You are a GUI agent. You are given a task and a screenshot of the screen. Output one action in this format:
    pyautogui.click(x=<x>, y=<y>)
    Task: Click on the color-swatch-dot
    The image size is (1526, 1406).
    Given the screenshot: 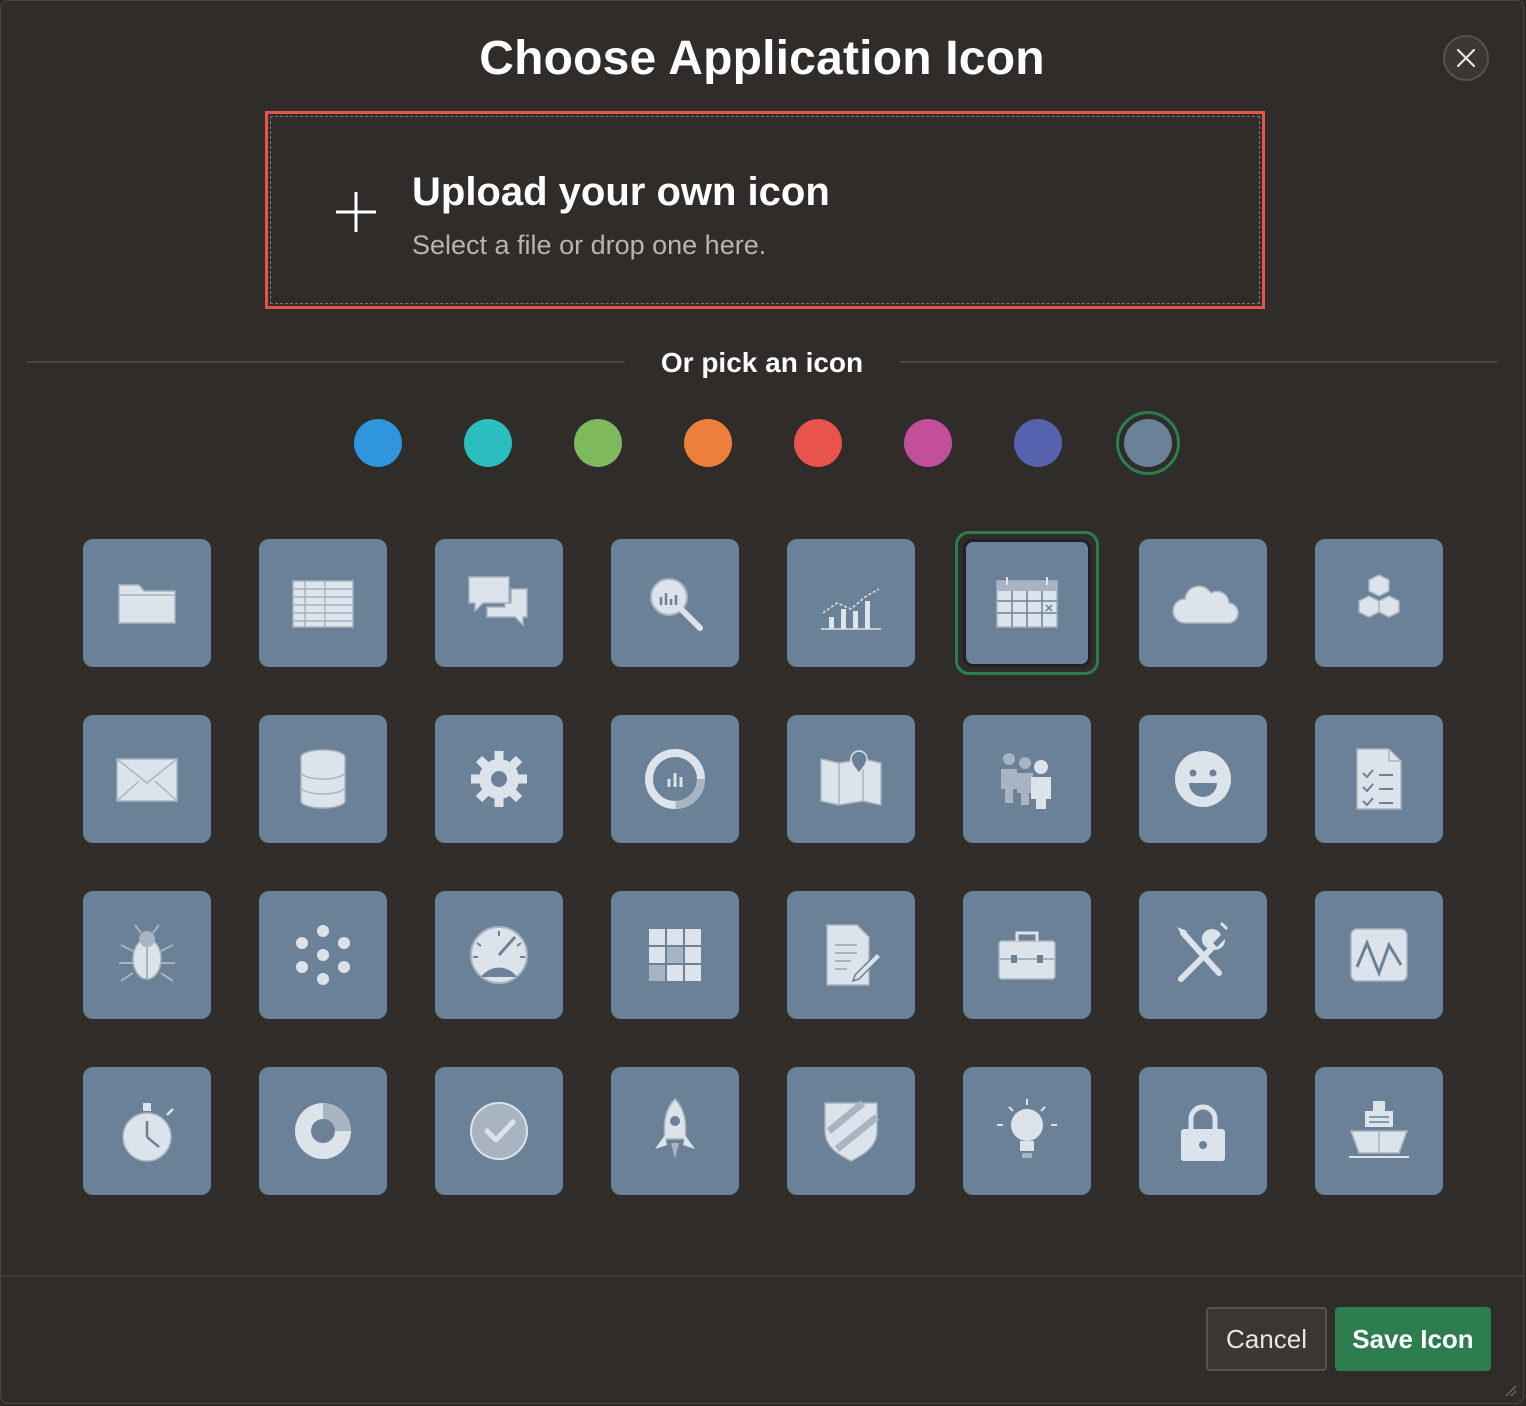 What is the action you would take?
    pyautogui.click(x=1148, y=443)
    